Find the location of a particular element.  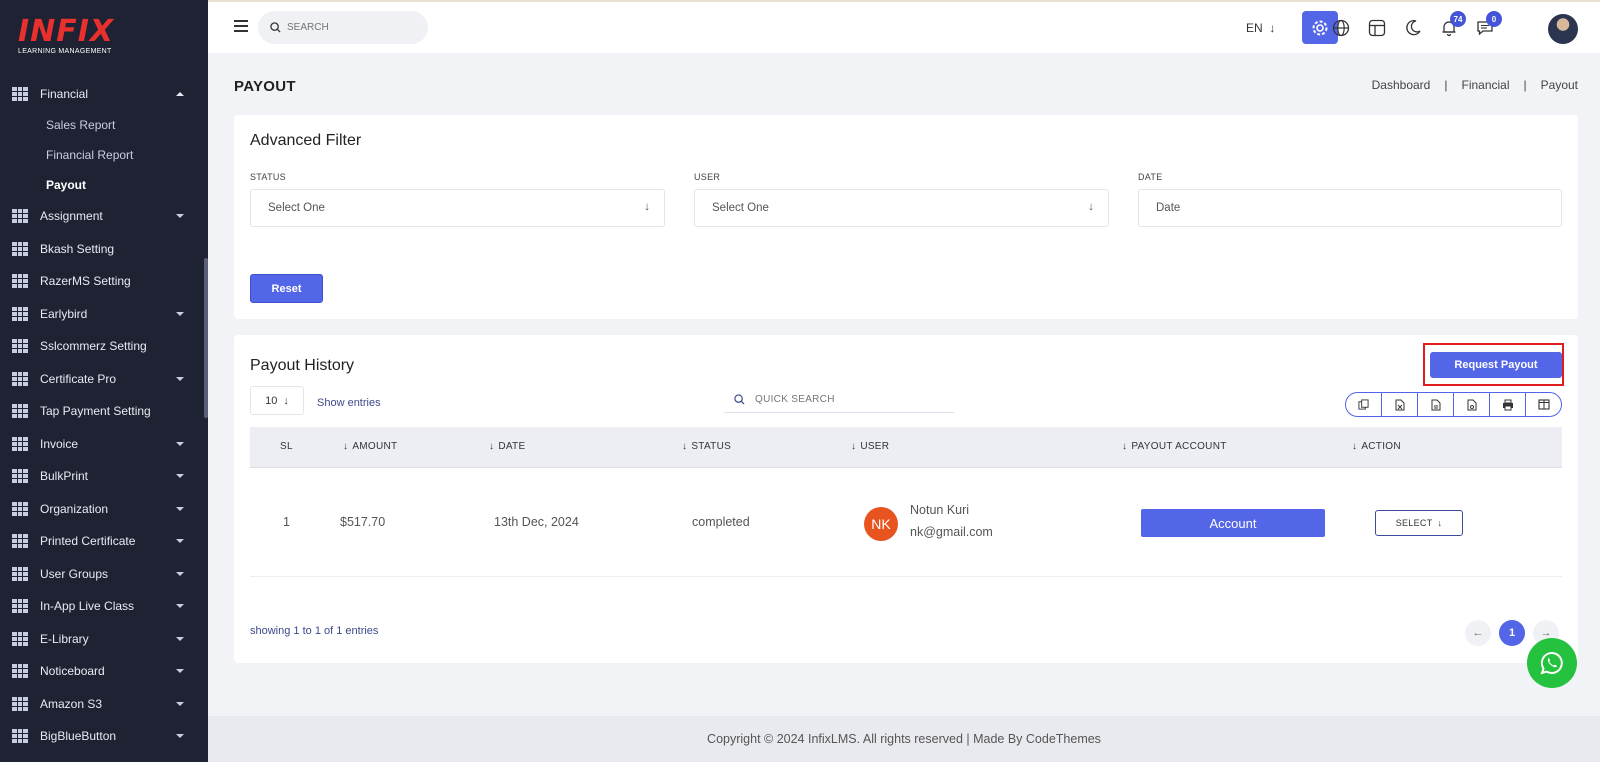

sidebar-subitem-sales-report: Sales Report is located at coordinates (102, 125).